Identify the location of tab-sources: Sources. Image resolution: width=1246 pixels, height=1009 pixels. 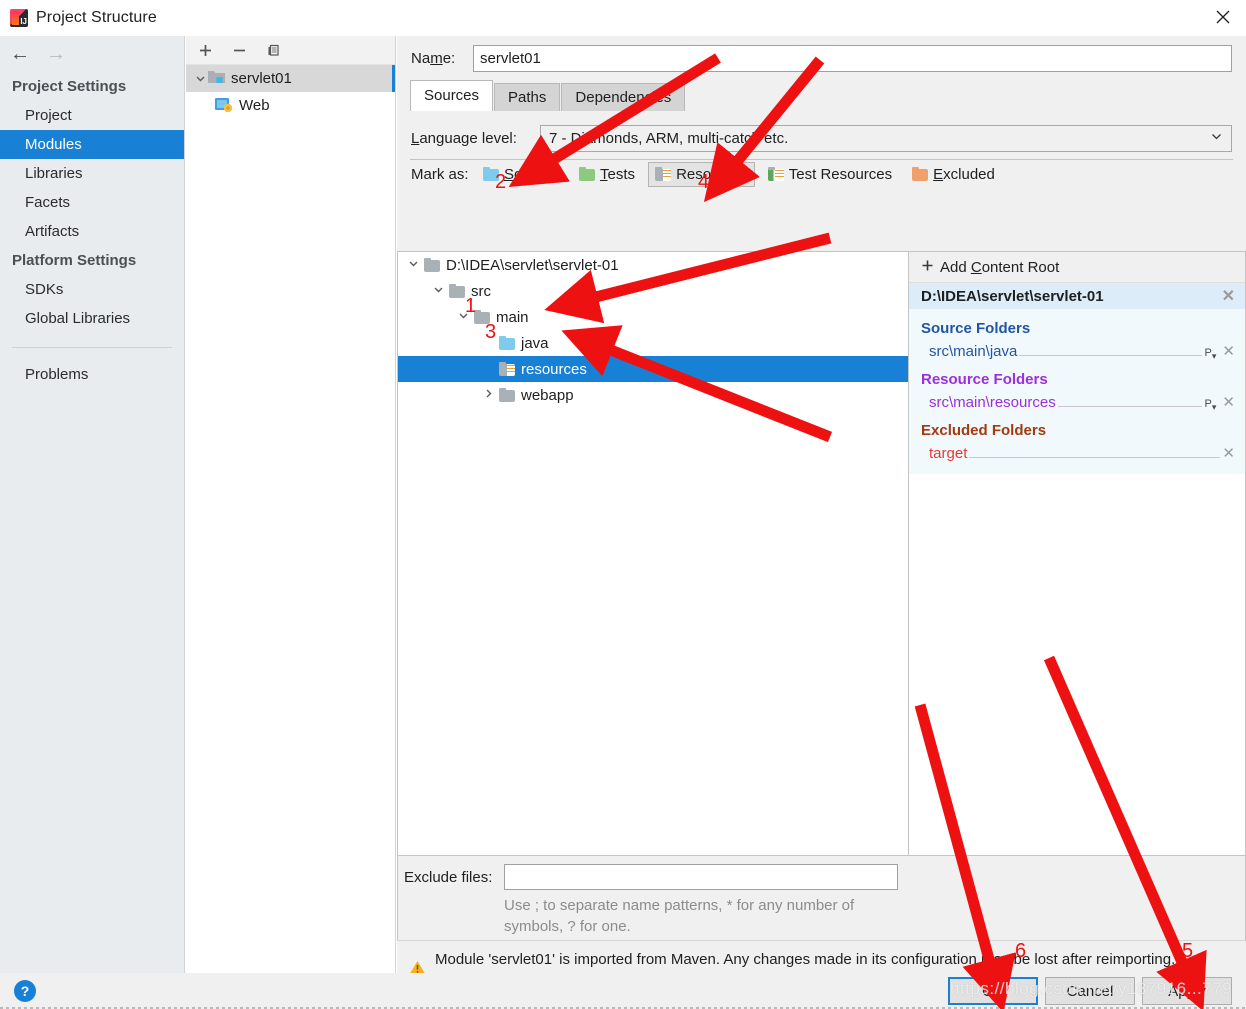
(452, 95).